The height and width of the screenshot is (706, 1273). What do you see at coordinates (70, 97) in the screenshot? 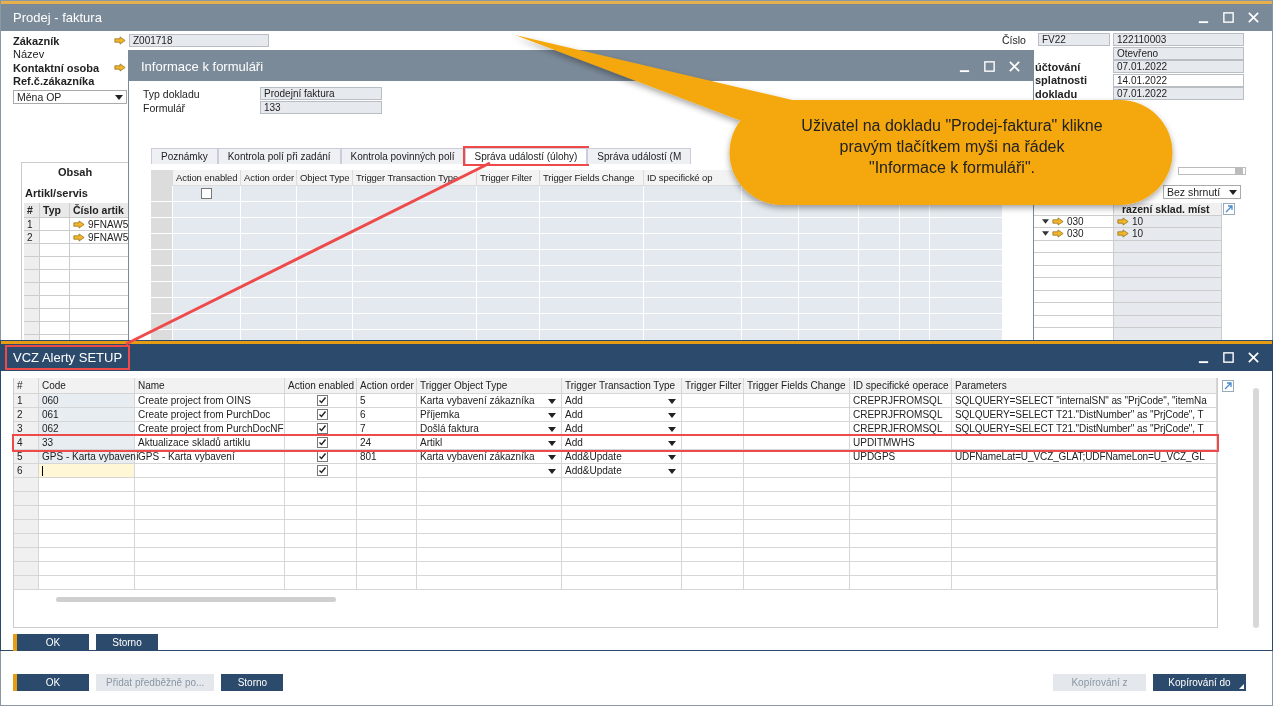
I see `currency-dropdown: Měna OP` at bounding box center [70, 97].